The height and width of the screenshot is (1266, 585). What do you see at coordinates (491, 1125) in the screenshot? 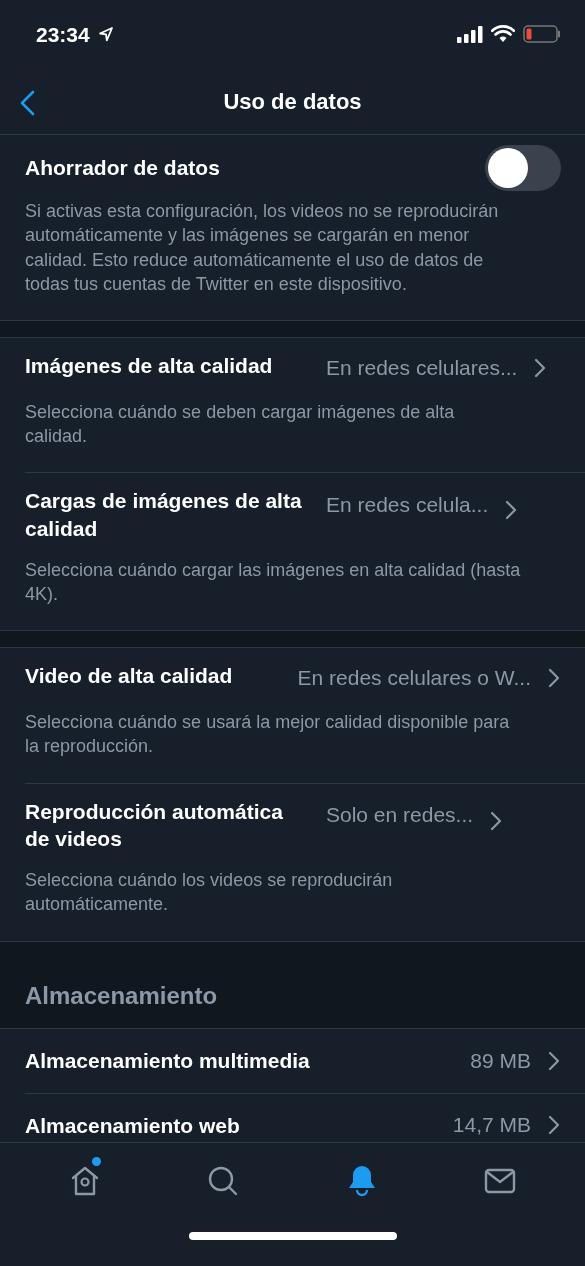
I see `storage-value: 14,7 MB` at bounding box center [491, 1125].